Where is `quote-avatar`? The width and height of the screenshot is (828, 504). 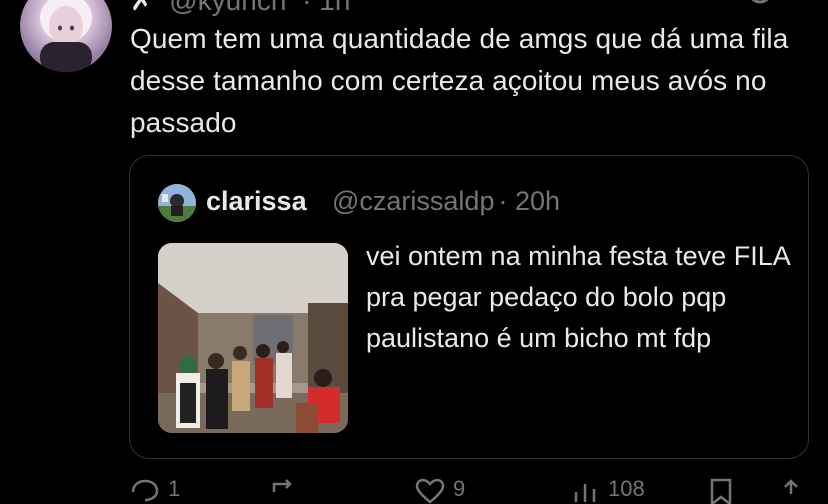 quote-avatar is located at coordinates (177, 203).